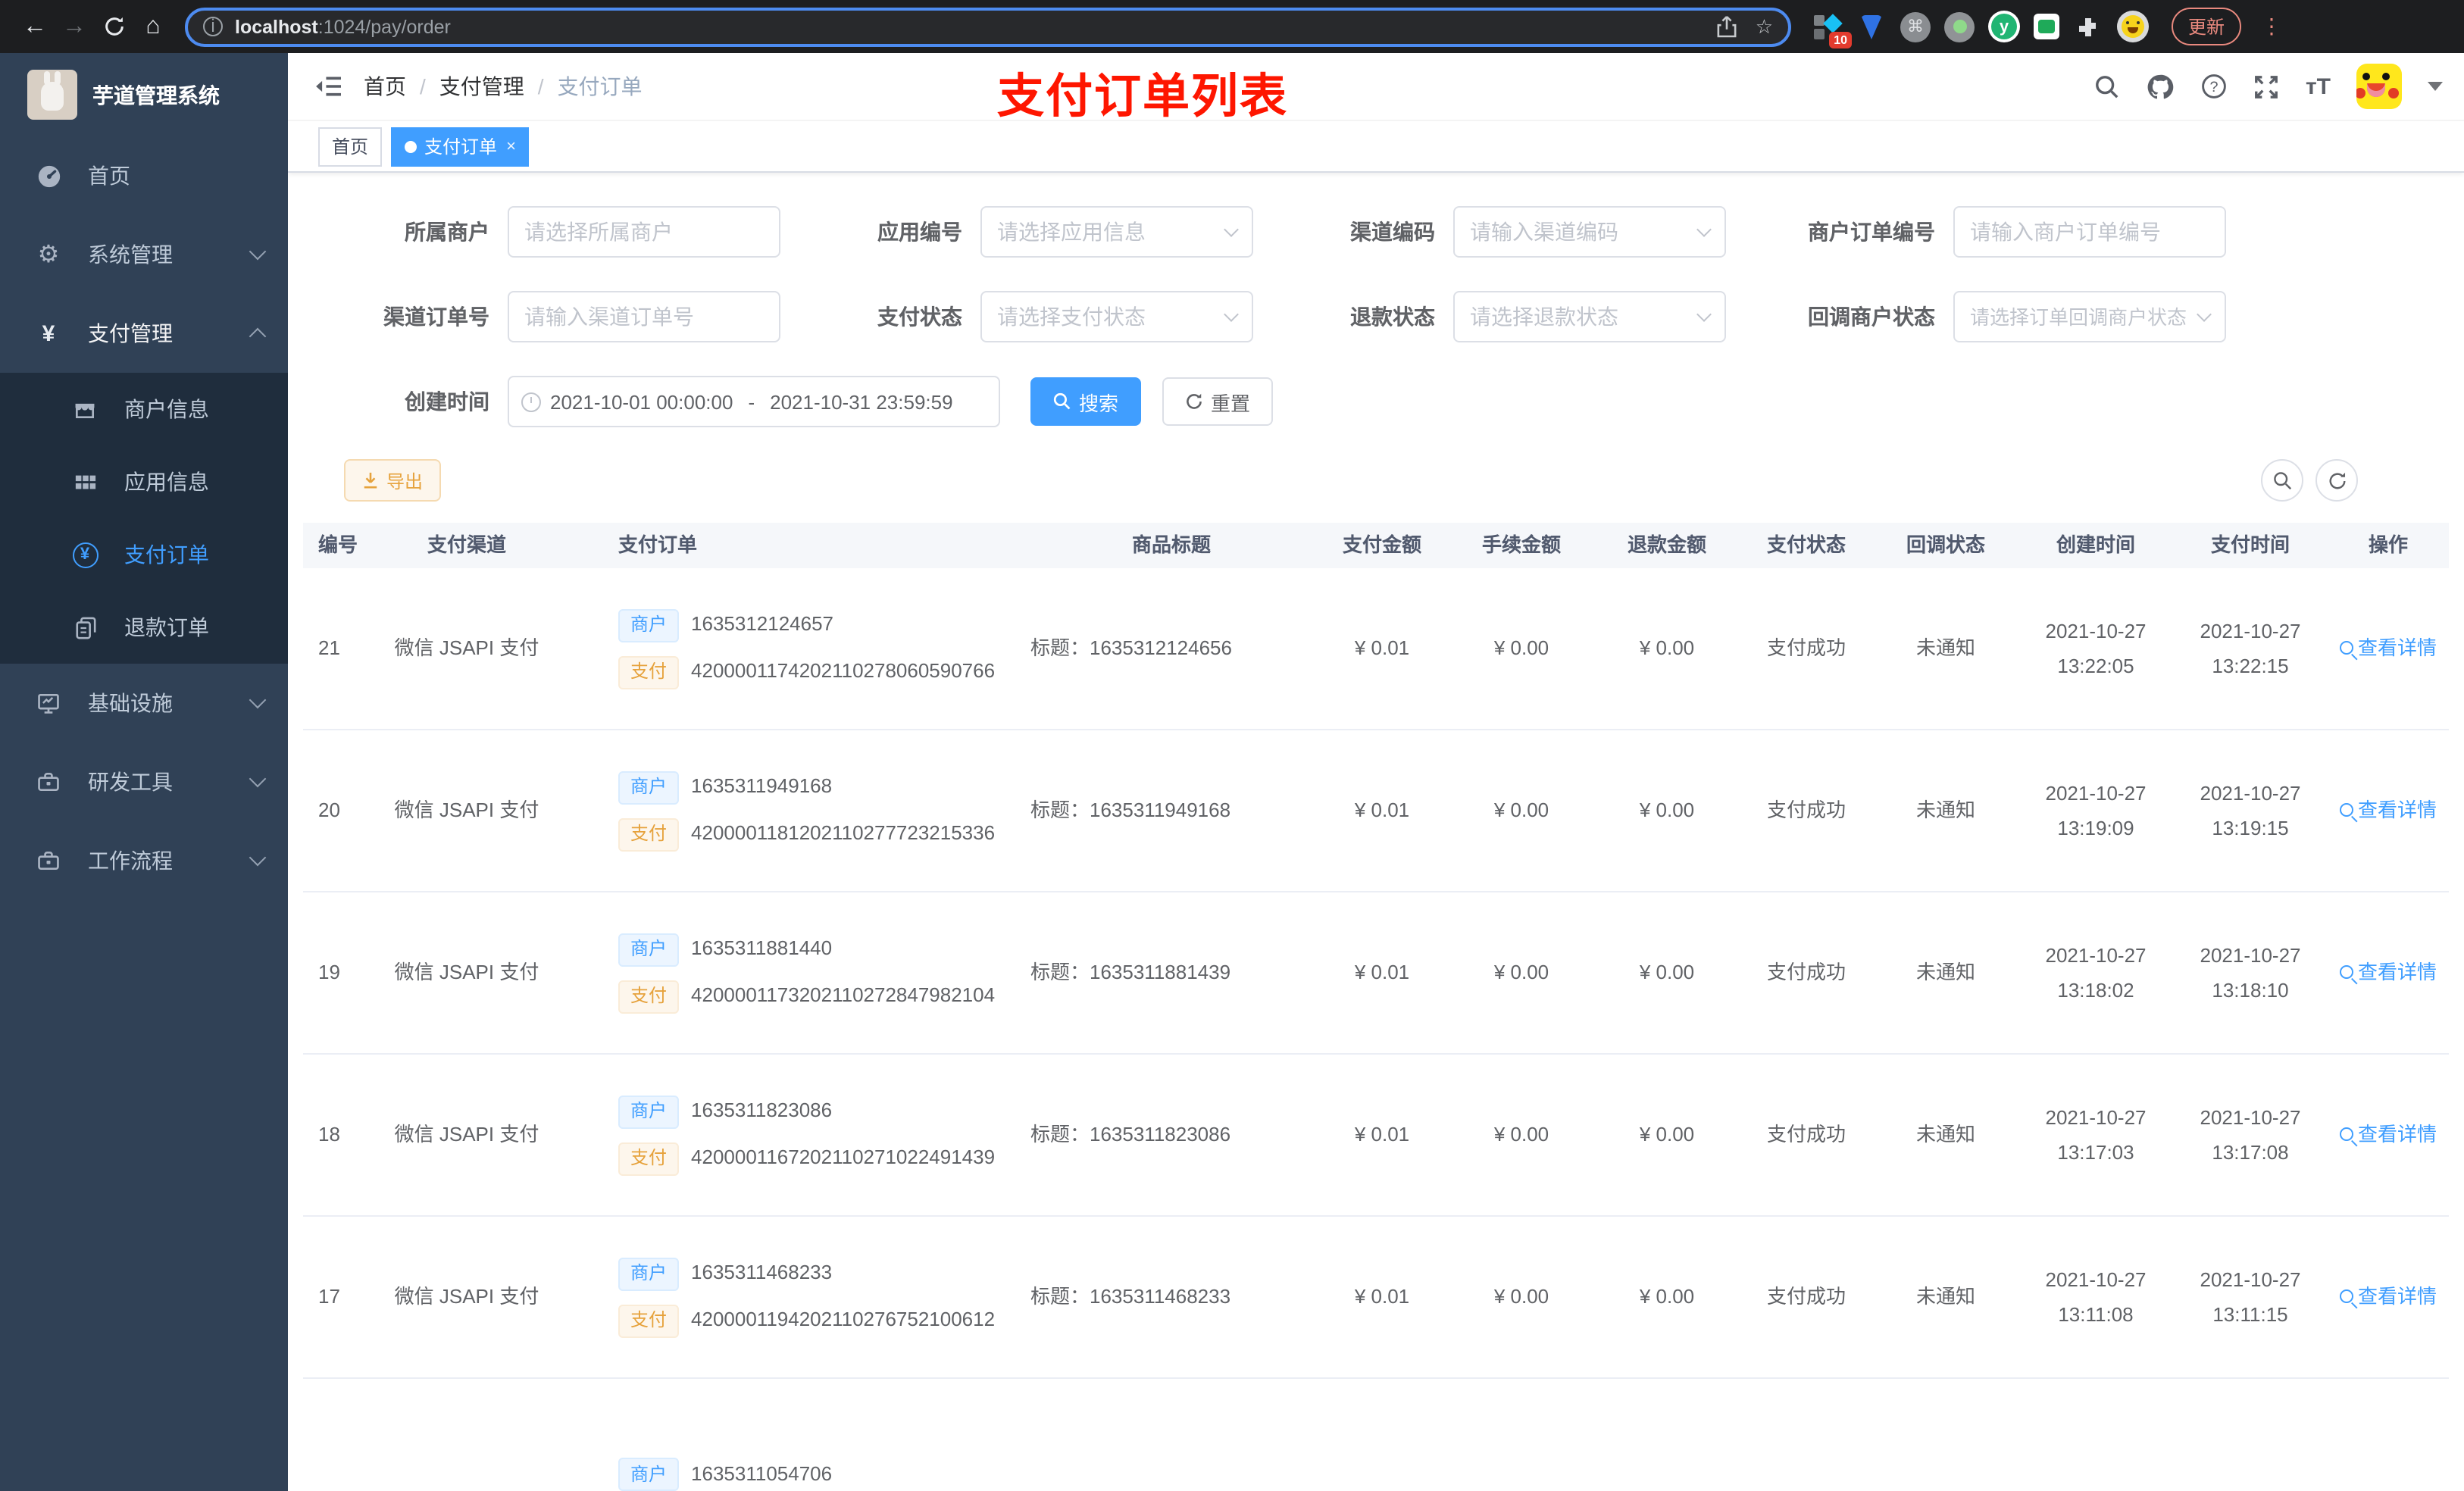 The width and height of the screenshot is (2464, 1491). I want to click on refund-status-field, so click(1580, 317).